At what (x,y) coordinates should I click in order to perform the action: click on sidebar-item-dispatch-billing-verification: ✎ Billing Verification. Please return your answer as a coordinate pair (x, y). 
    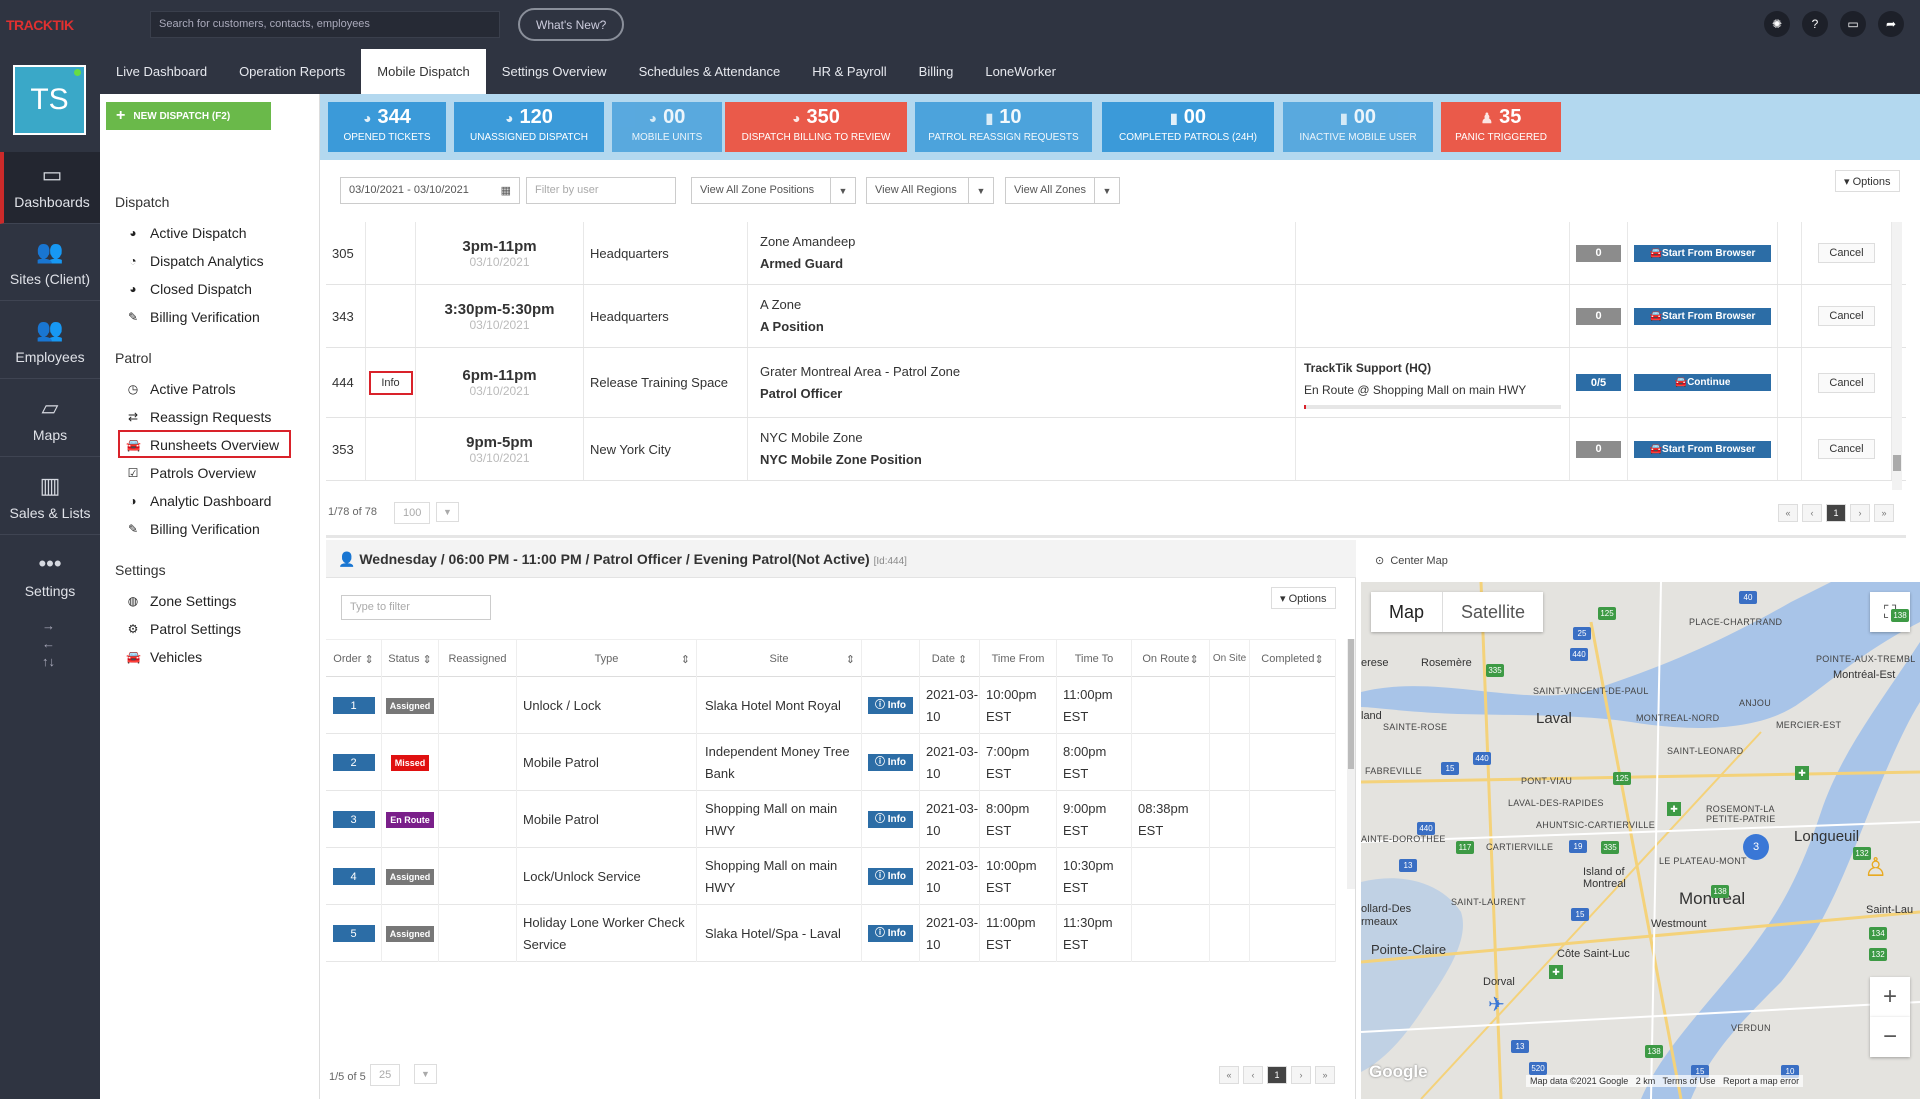
    Looking at the image, I should click on (193, 317).